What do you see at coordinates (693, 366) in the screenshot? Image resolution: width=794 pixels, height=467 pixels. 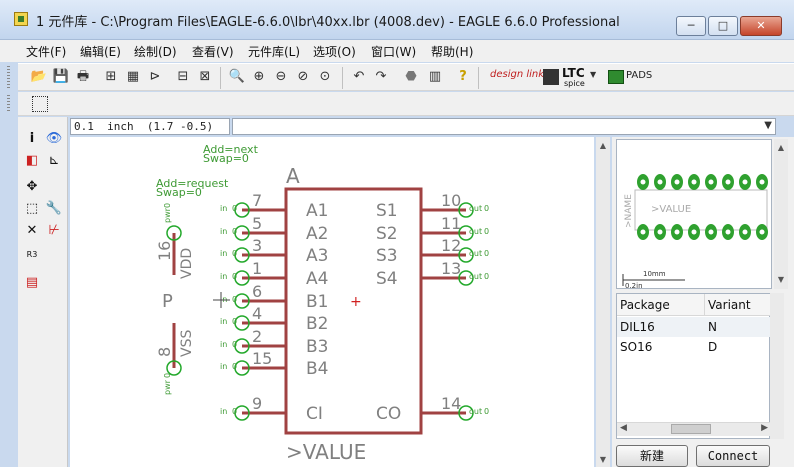 I see `variant-table: Package Variant DIL16 N SO16 D ◀ ▶` at bounding box center [693, 366].